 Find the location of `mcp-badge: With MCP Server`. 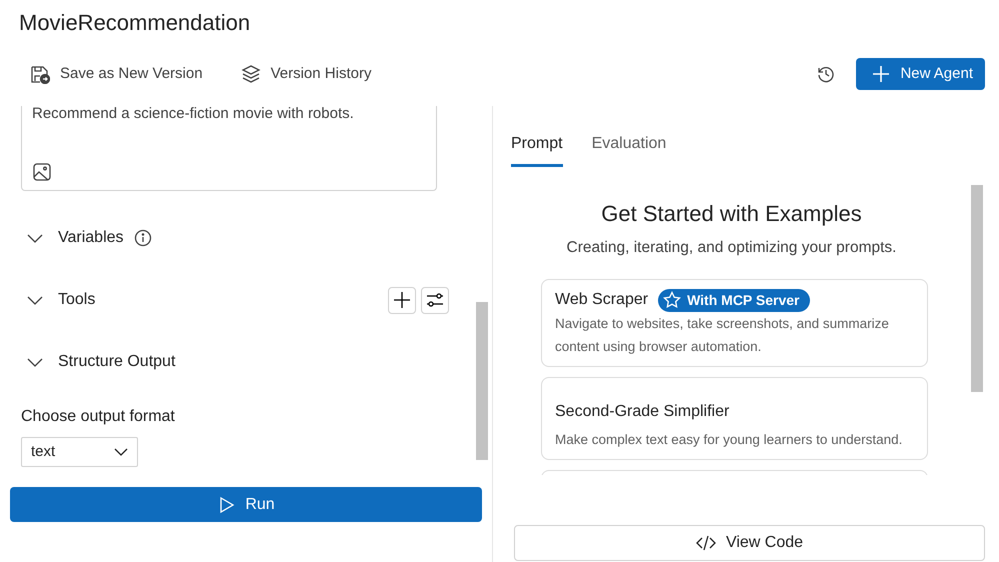

mcp-badge: With MCP Server is located at coordinates (734, 300).